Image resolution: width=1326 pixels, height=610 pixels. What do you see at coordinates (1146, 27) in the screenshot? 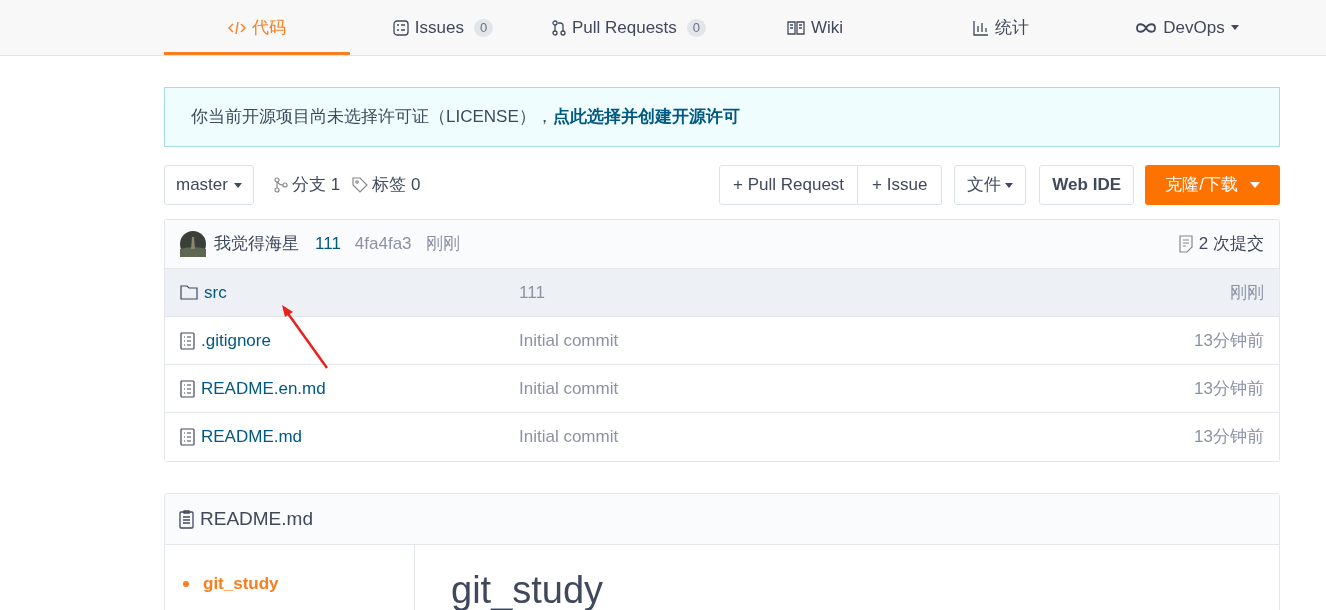
I see `infinity-icon` at bounding box center [1146, 27].